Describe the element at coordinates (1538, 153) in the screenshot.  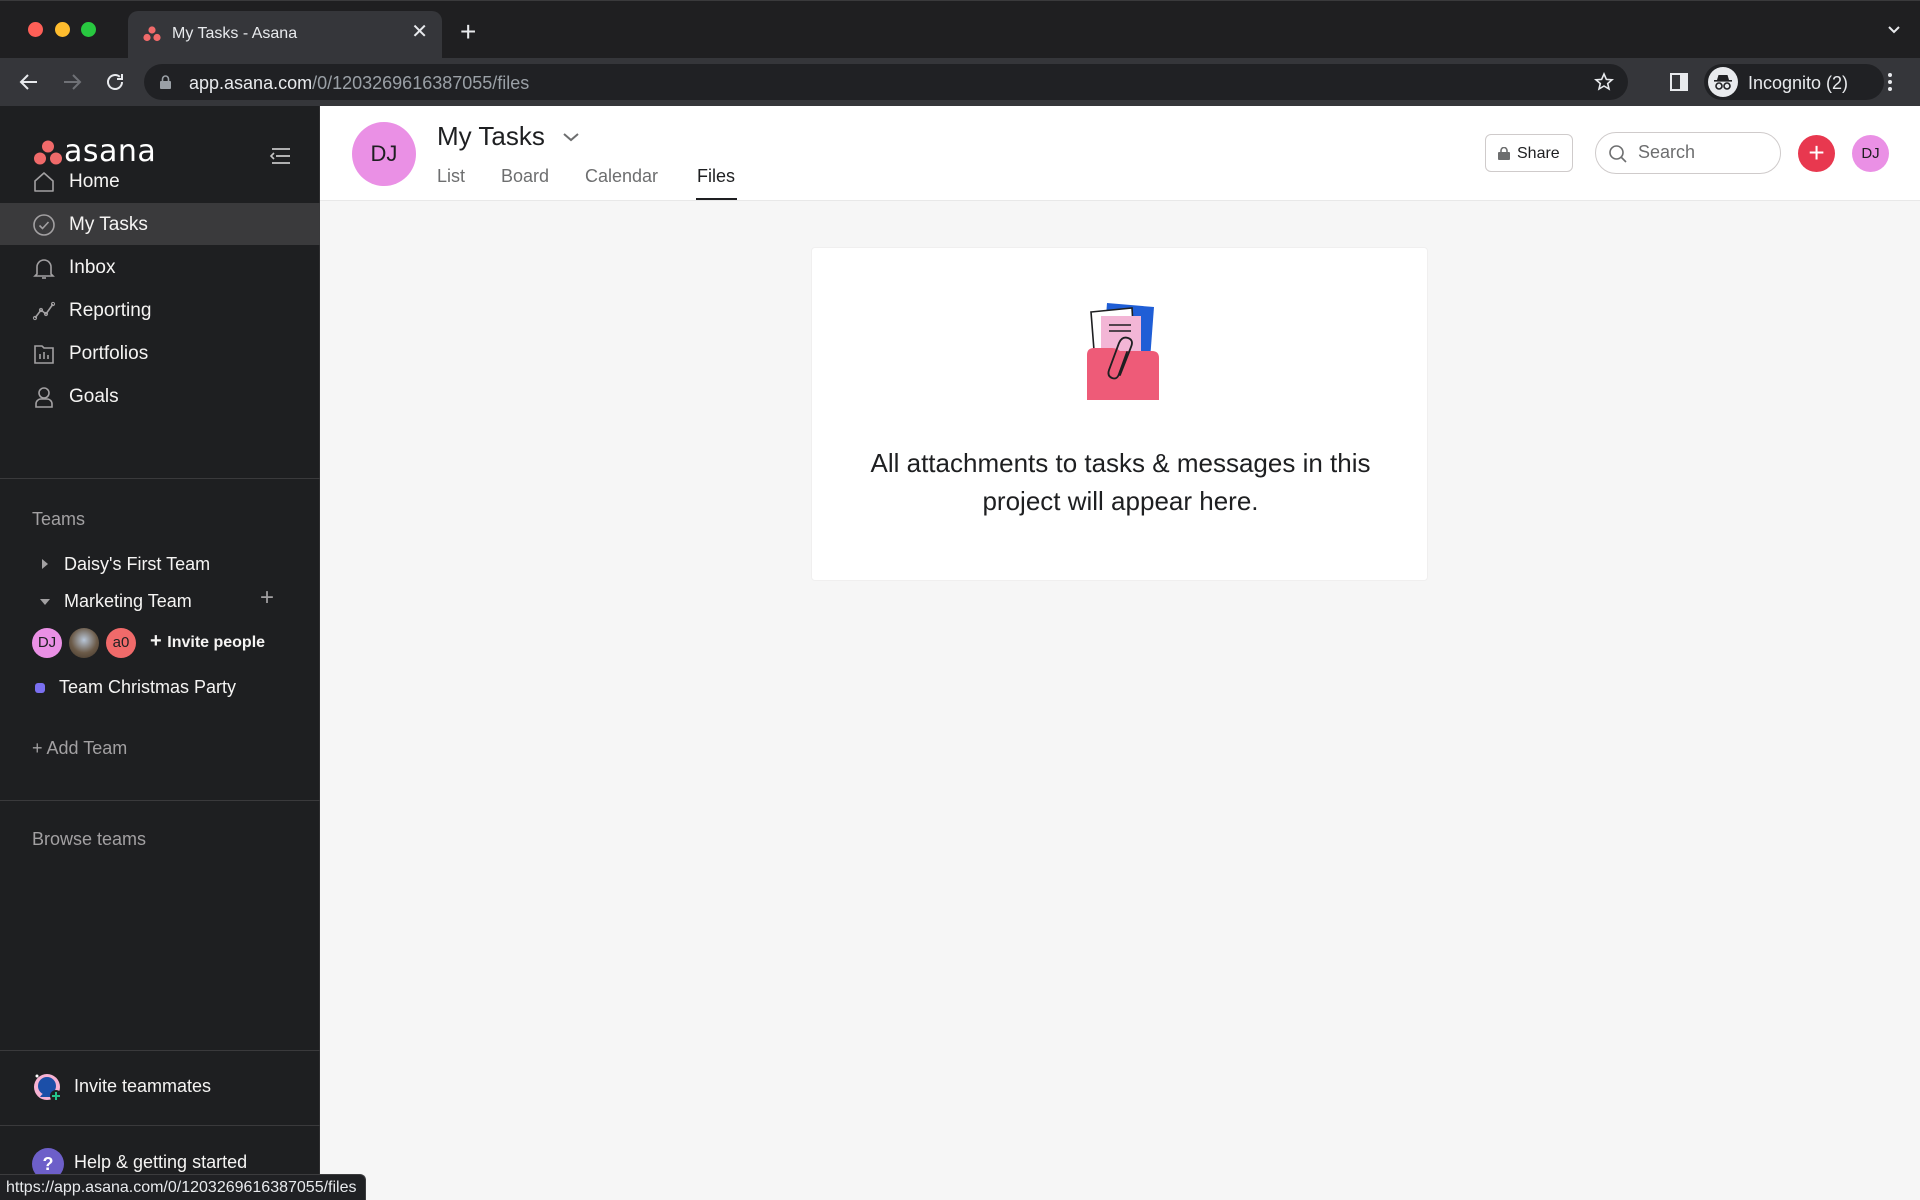
I see `share-label: Share` at that location.